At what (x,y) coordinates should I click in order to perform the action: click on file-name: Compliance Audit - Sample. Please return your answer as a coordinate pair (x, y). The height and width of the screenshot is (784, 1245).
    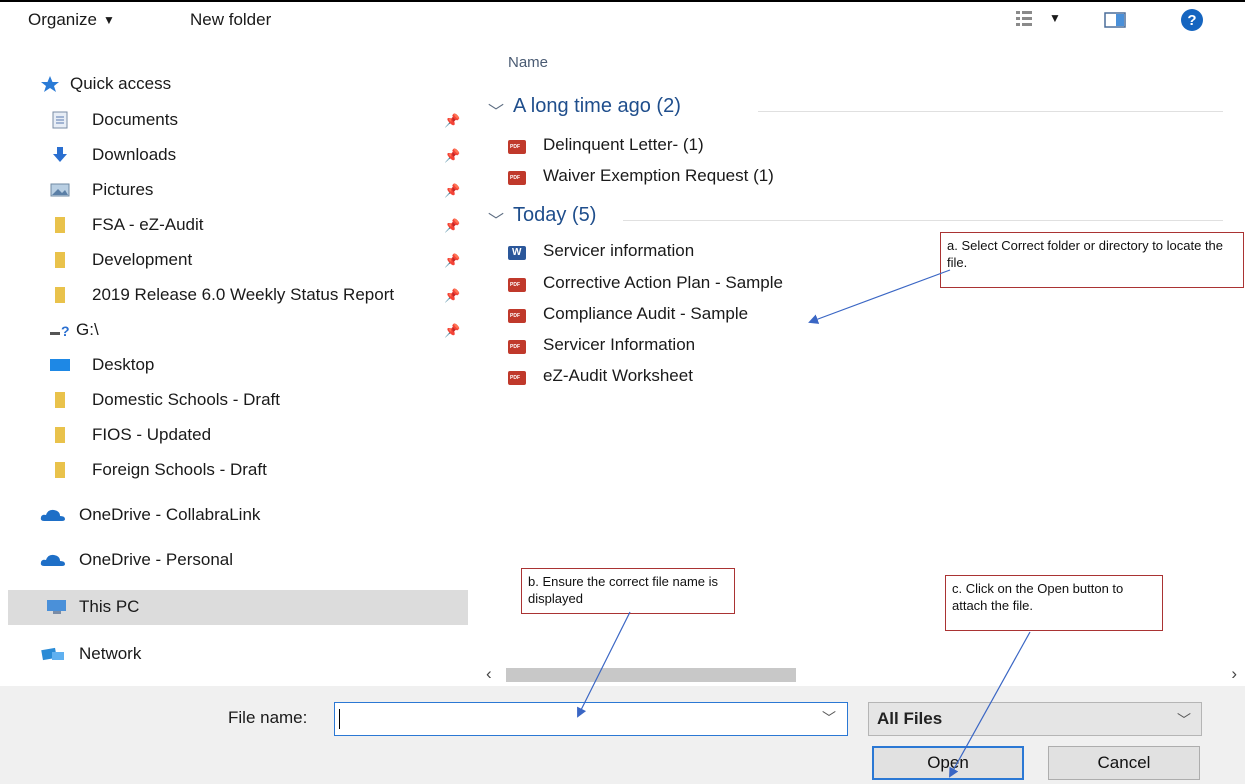
    Looking at the image, I should click on (646, 313).